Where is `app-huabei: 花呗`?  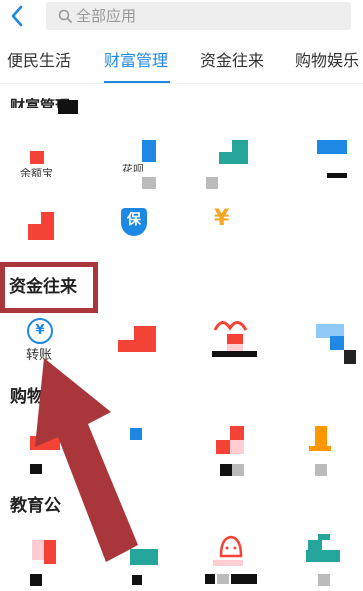
app-huabei: 花呗 is located at coordinates (148, 162).